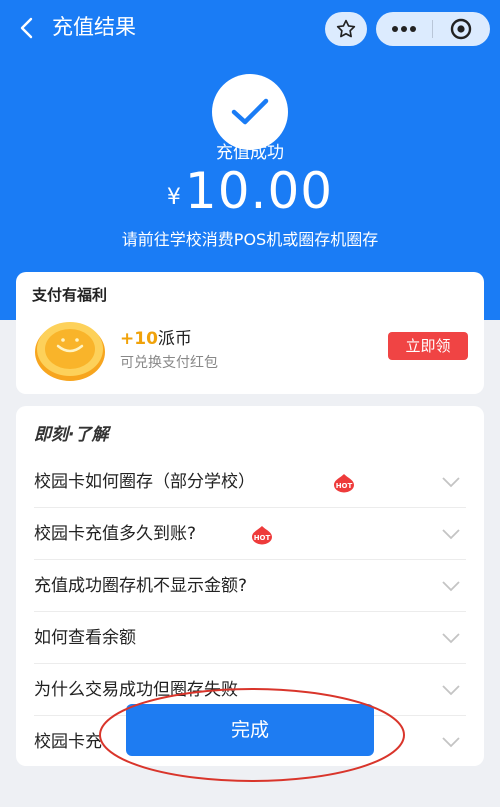 The image size is (500, 807). Describe the element at coordinates (28, 28) in the screenshot. I see `back-arrow-icon` at that location.